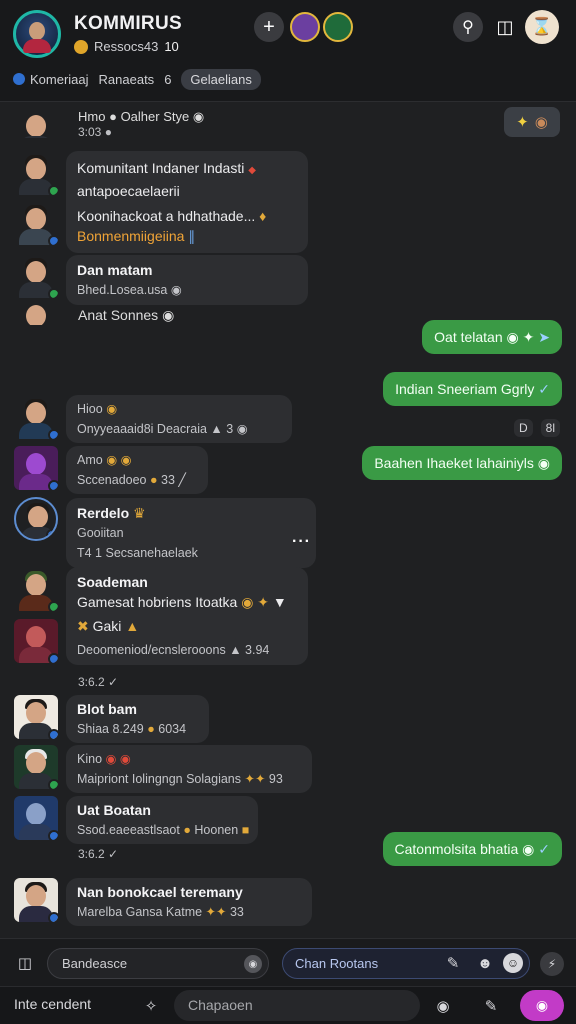  Describe the element at coordinates (53, 1004) in the screenshot. I see `bottom-label: Inte cendent` at that location.